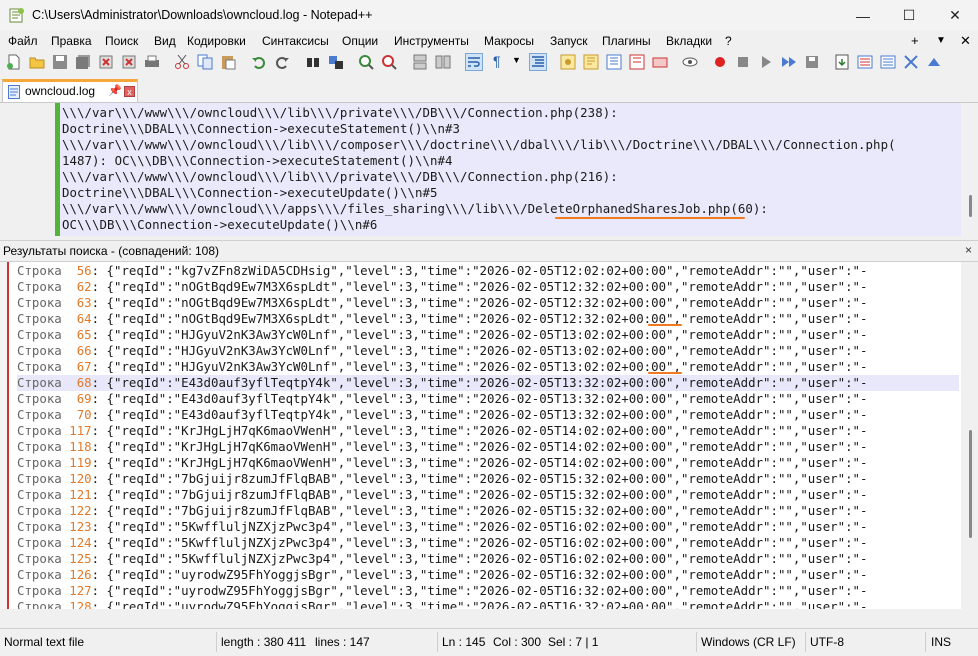 This screenshot has width=978, height=656. I want to click on indent-guide-icon, so click(538, 62).